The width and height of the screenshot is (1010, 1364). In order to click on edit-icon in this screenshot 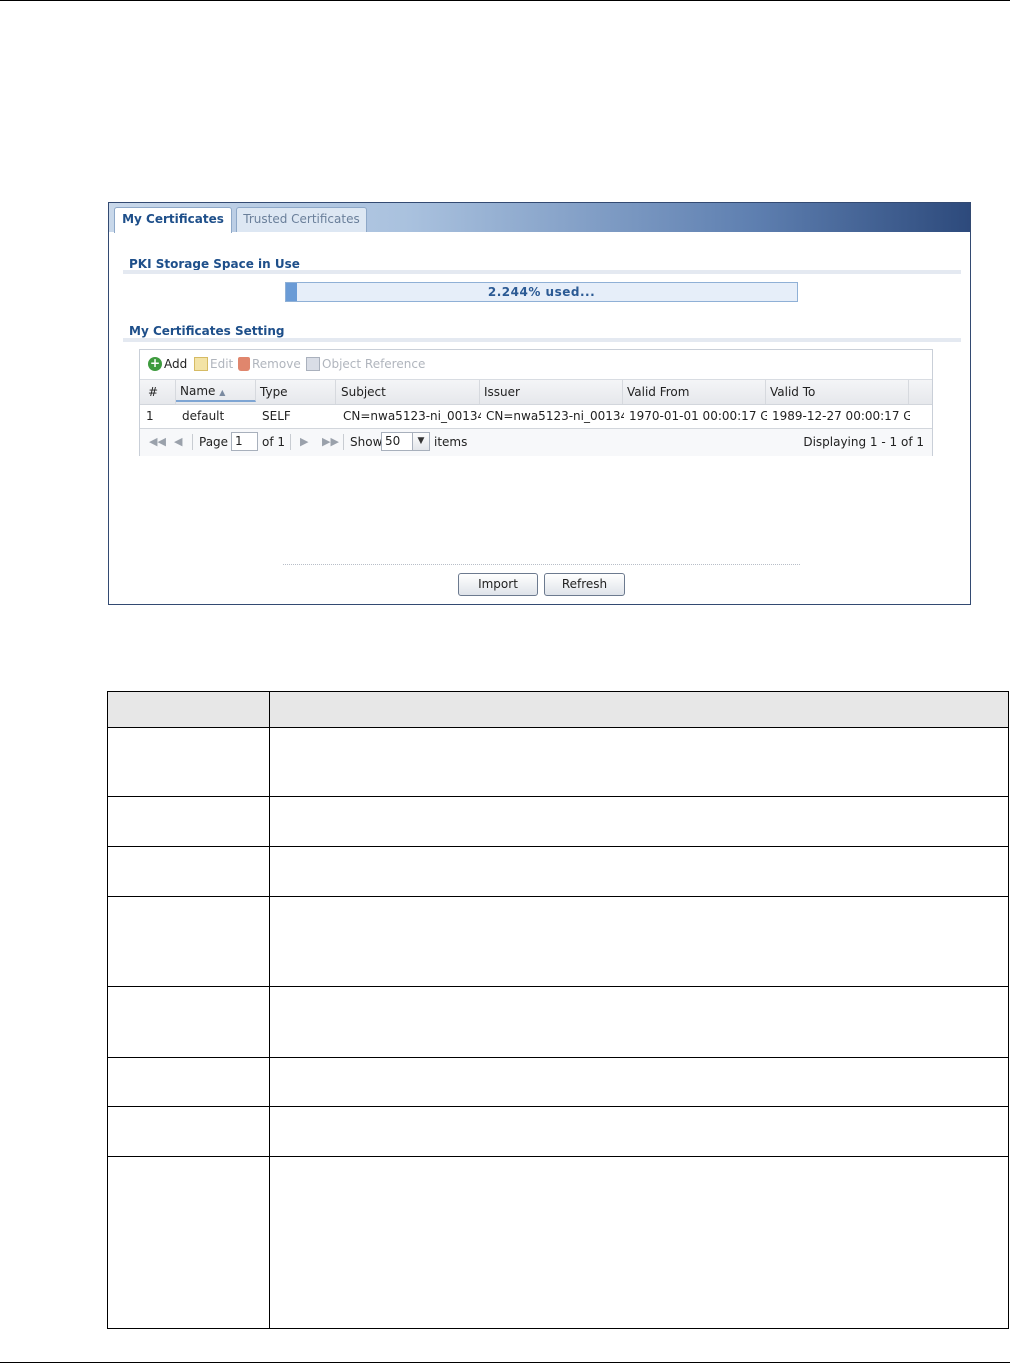, I will do `click(201, 364)`.